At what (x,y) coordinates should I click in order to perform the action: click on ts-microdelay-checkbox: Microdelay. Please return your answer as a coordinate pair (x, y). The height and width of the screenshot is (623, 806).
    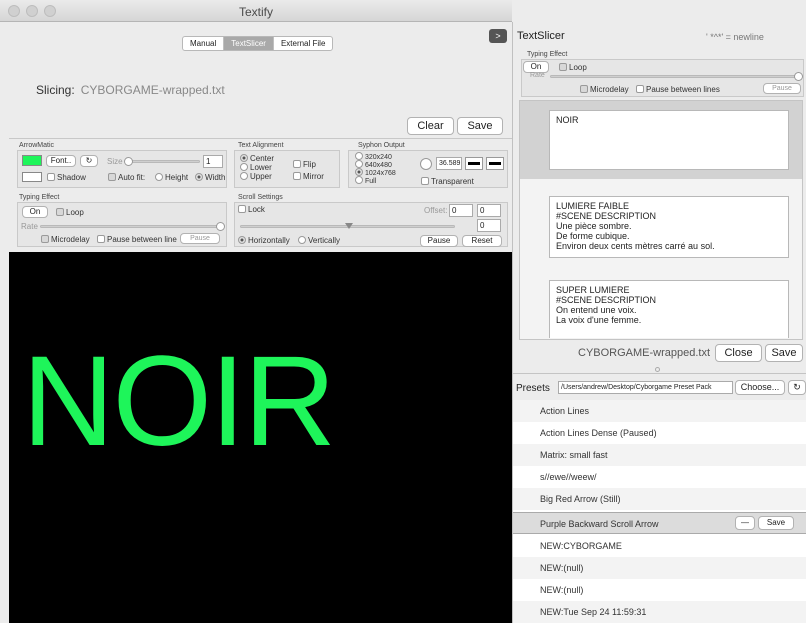
    Looking at the image, I should click on (604, 89).